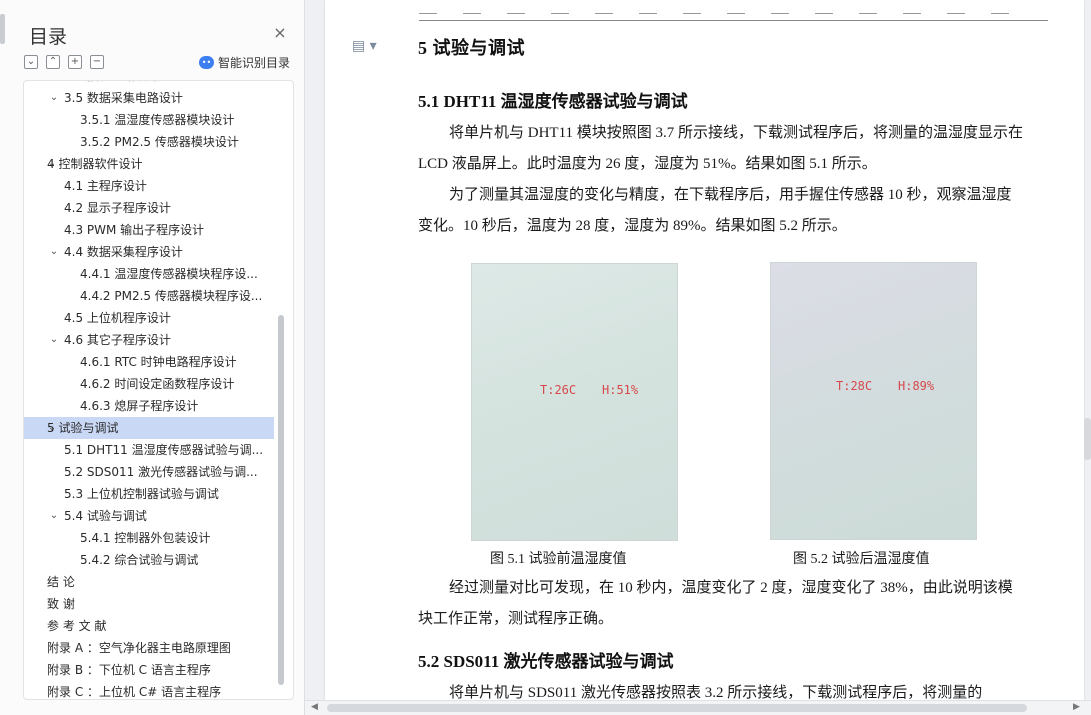  I want to click on toc-item-label: 5.4 试验与调试, so click(105, 516).